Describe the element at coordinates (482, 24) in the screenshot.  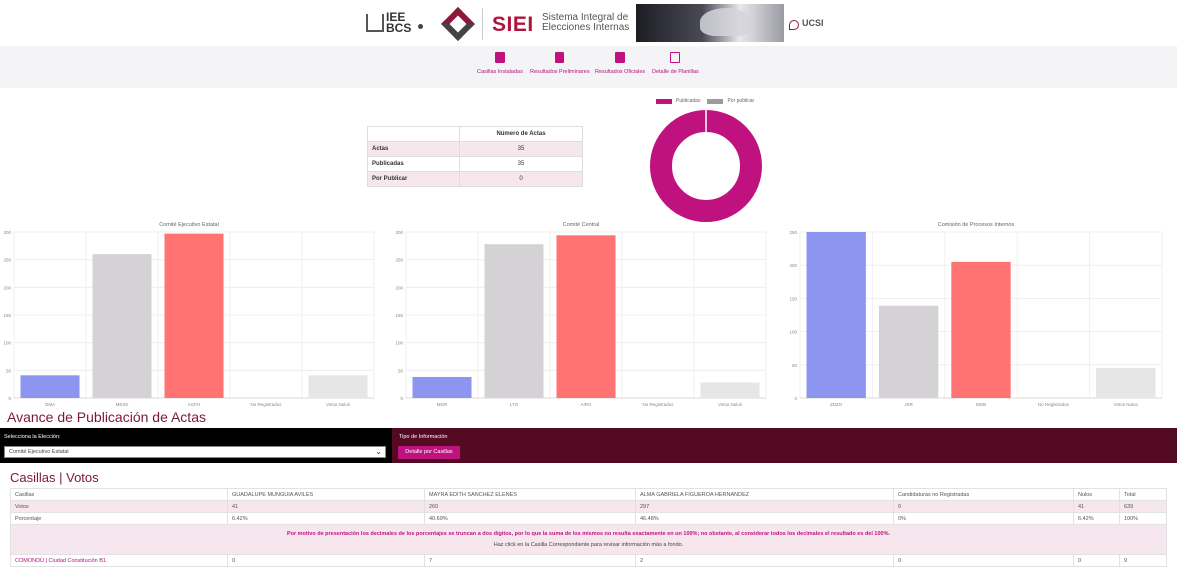
I see `header-divider` at that location.